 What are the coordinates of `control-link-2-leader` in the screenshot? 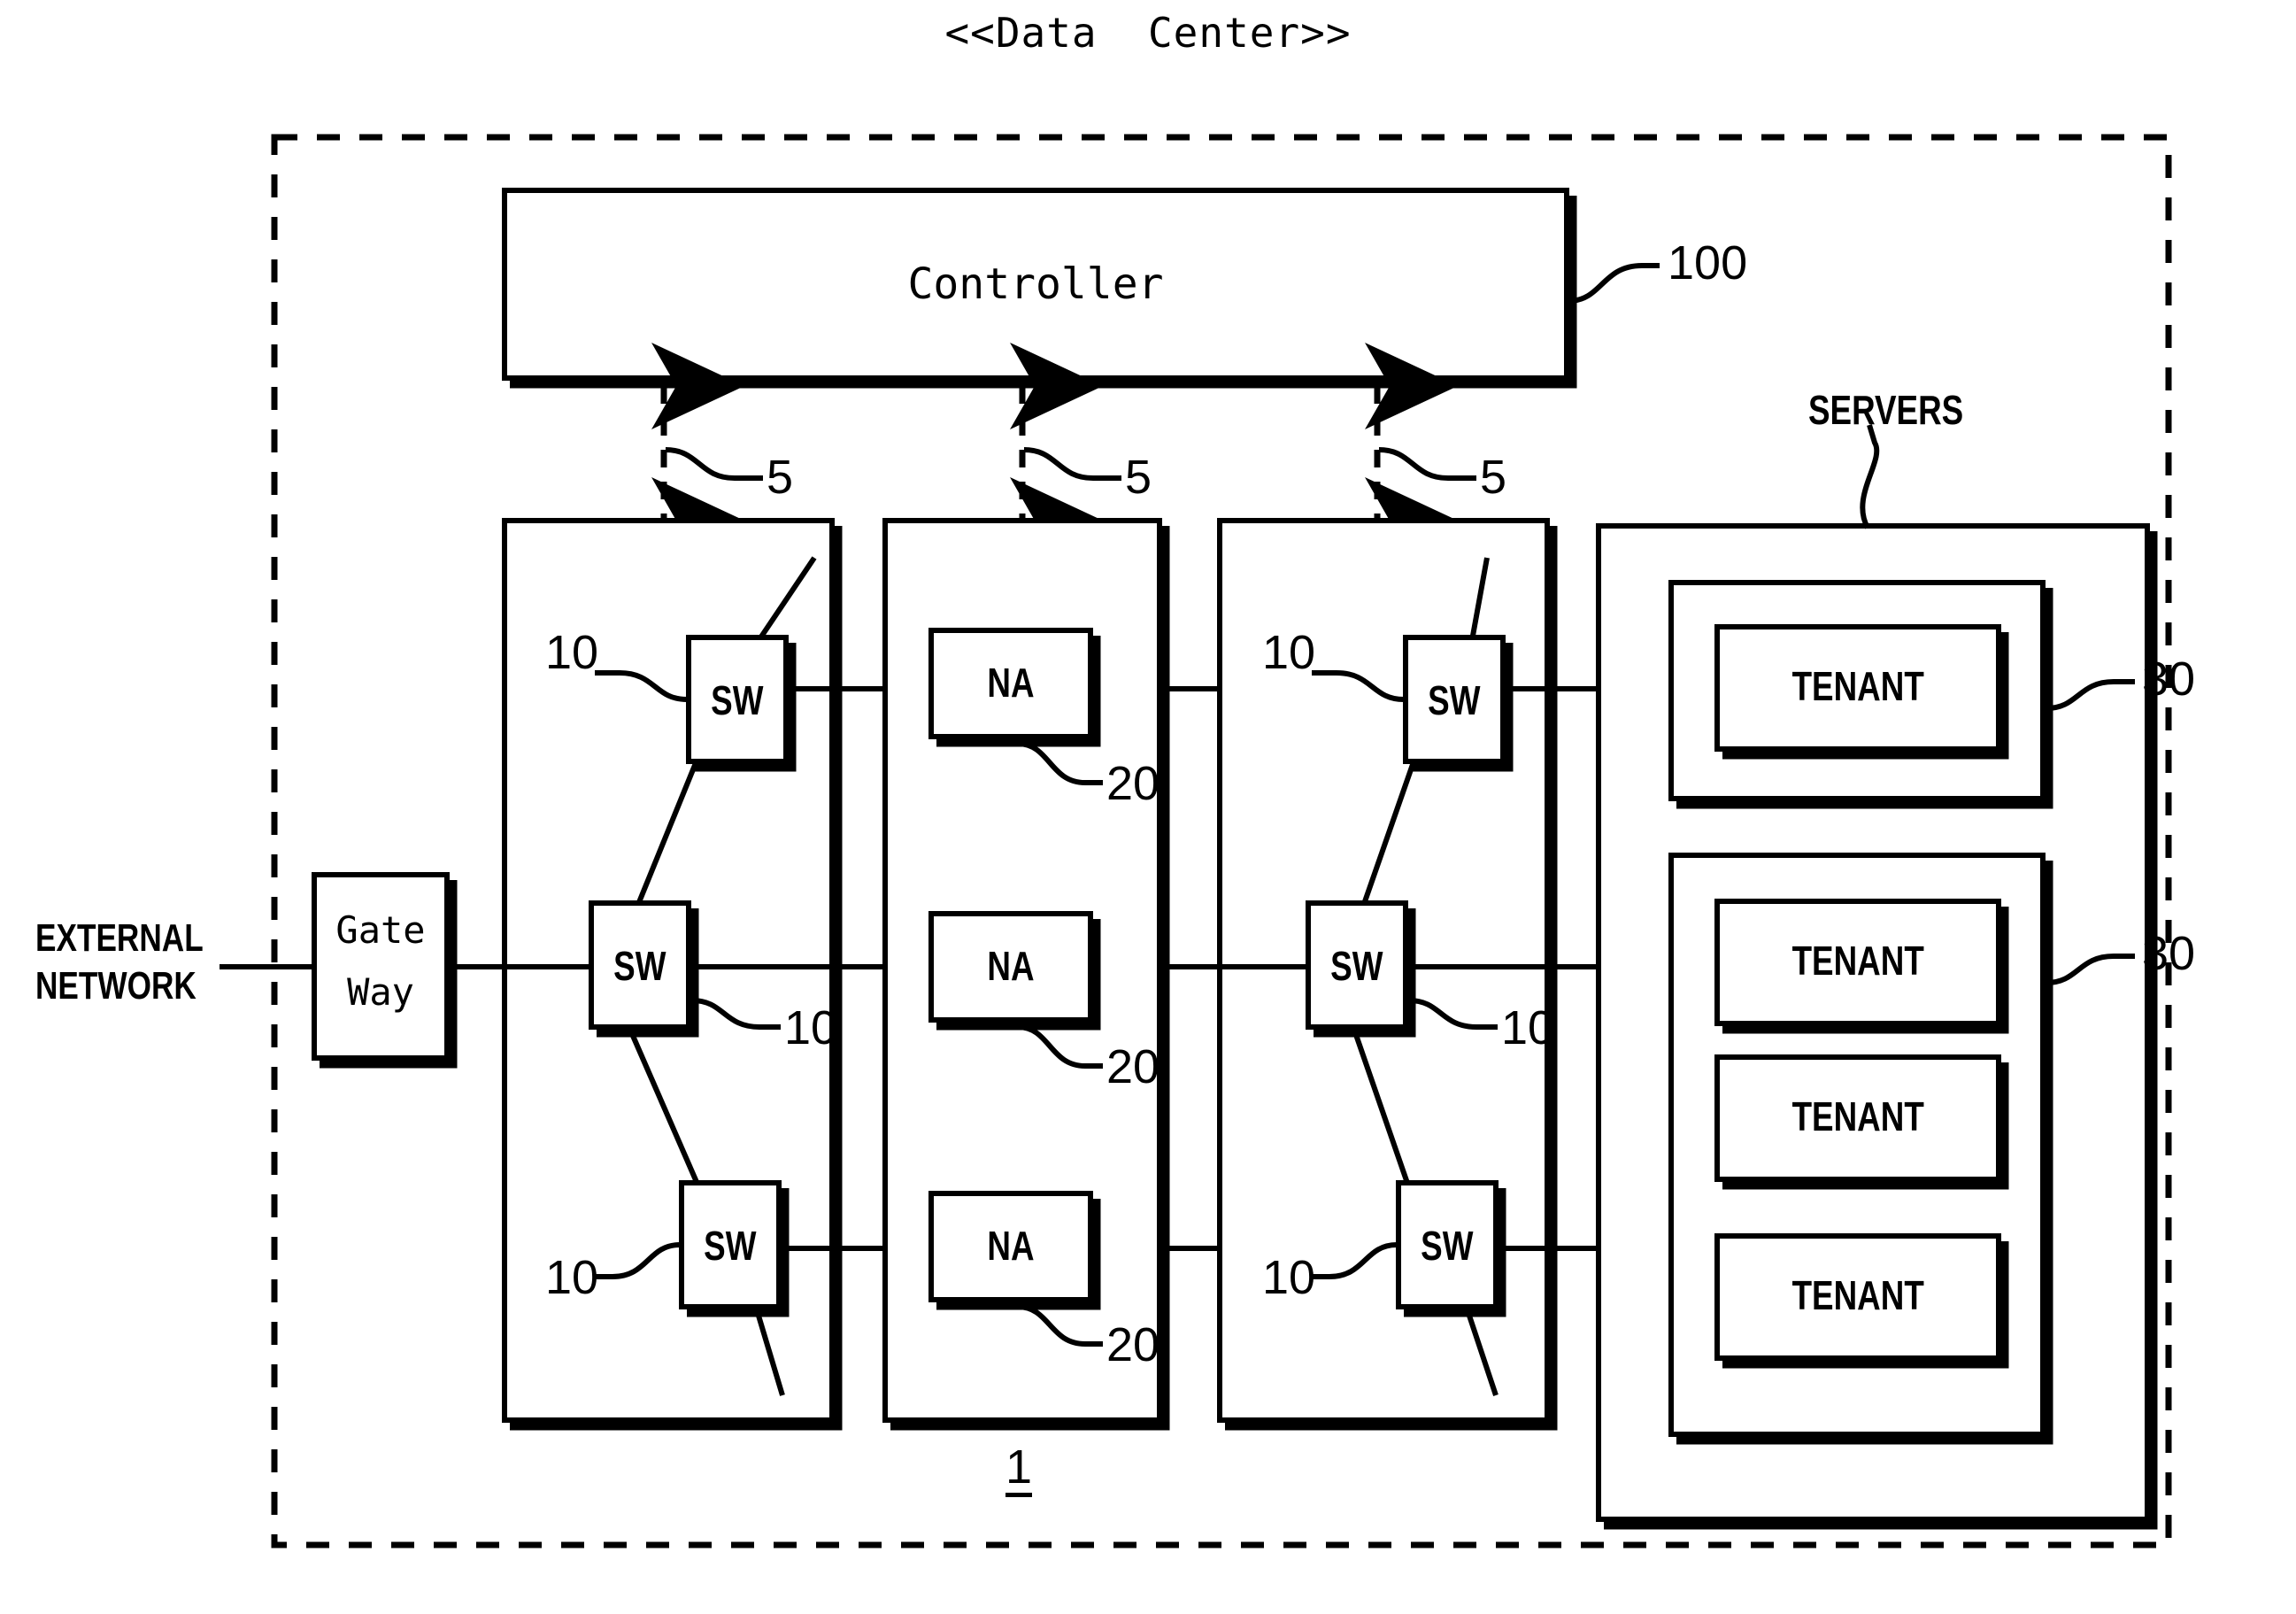 It's located at (1072, 464).